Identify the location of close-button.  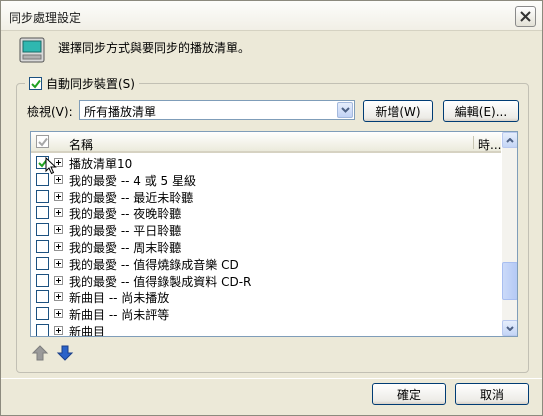
(525, 16).